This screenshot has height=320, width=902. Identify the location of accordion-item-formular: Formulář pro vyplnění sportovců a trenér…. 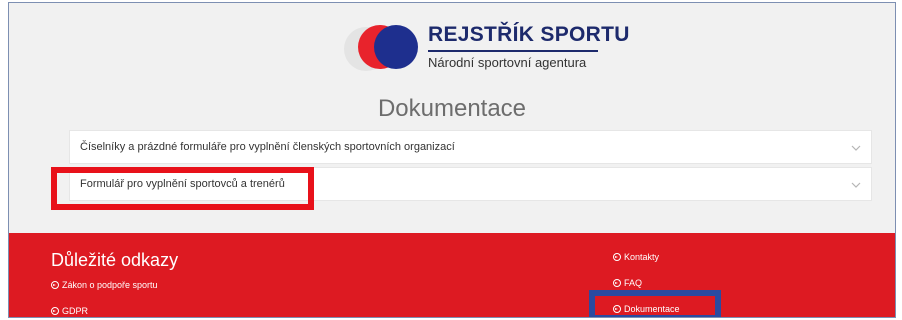
(470, 184).